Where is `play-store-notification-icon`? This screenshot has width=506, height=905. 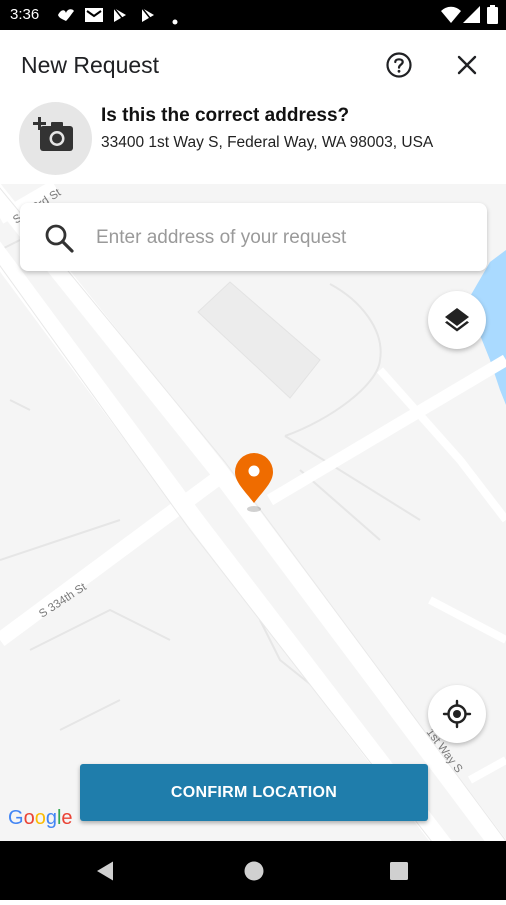
play-store-notification-icon is located at coordinates (120, 17).